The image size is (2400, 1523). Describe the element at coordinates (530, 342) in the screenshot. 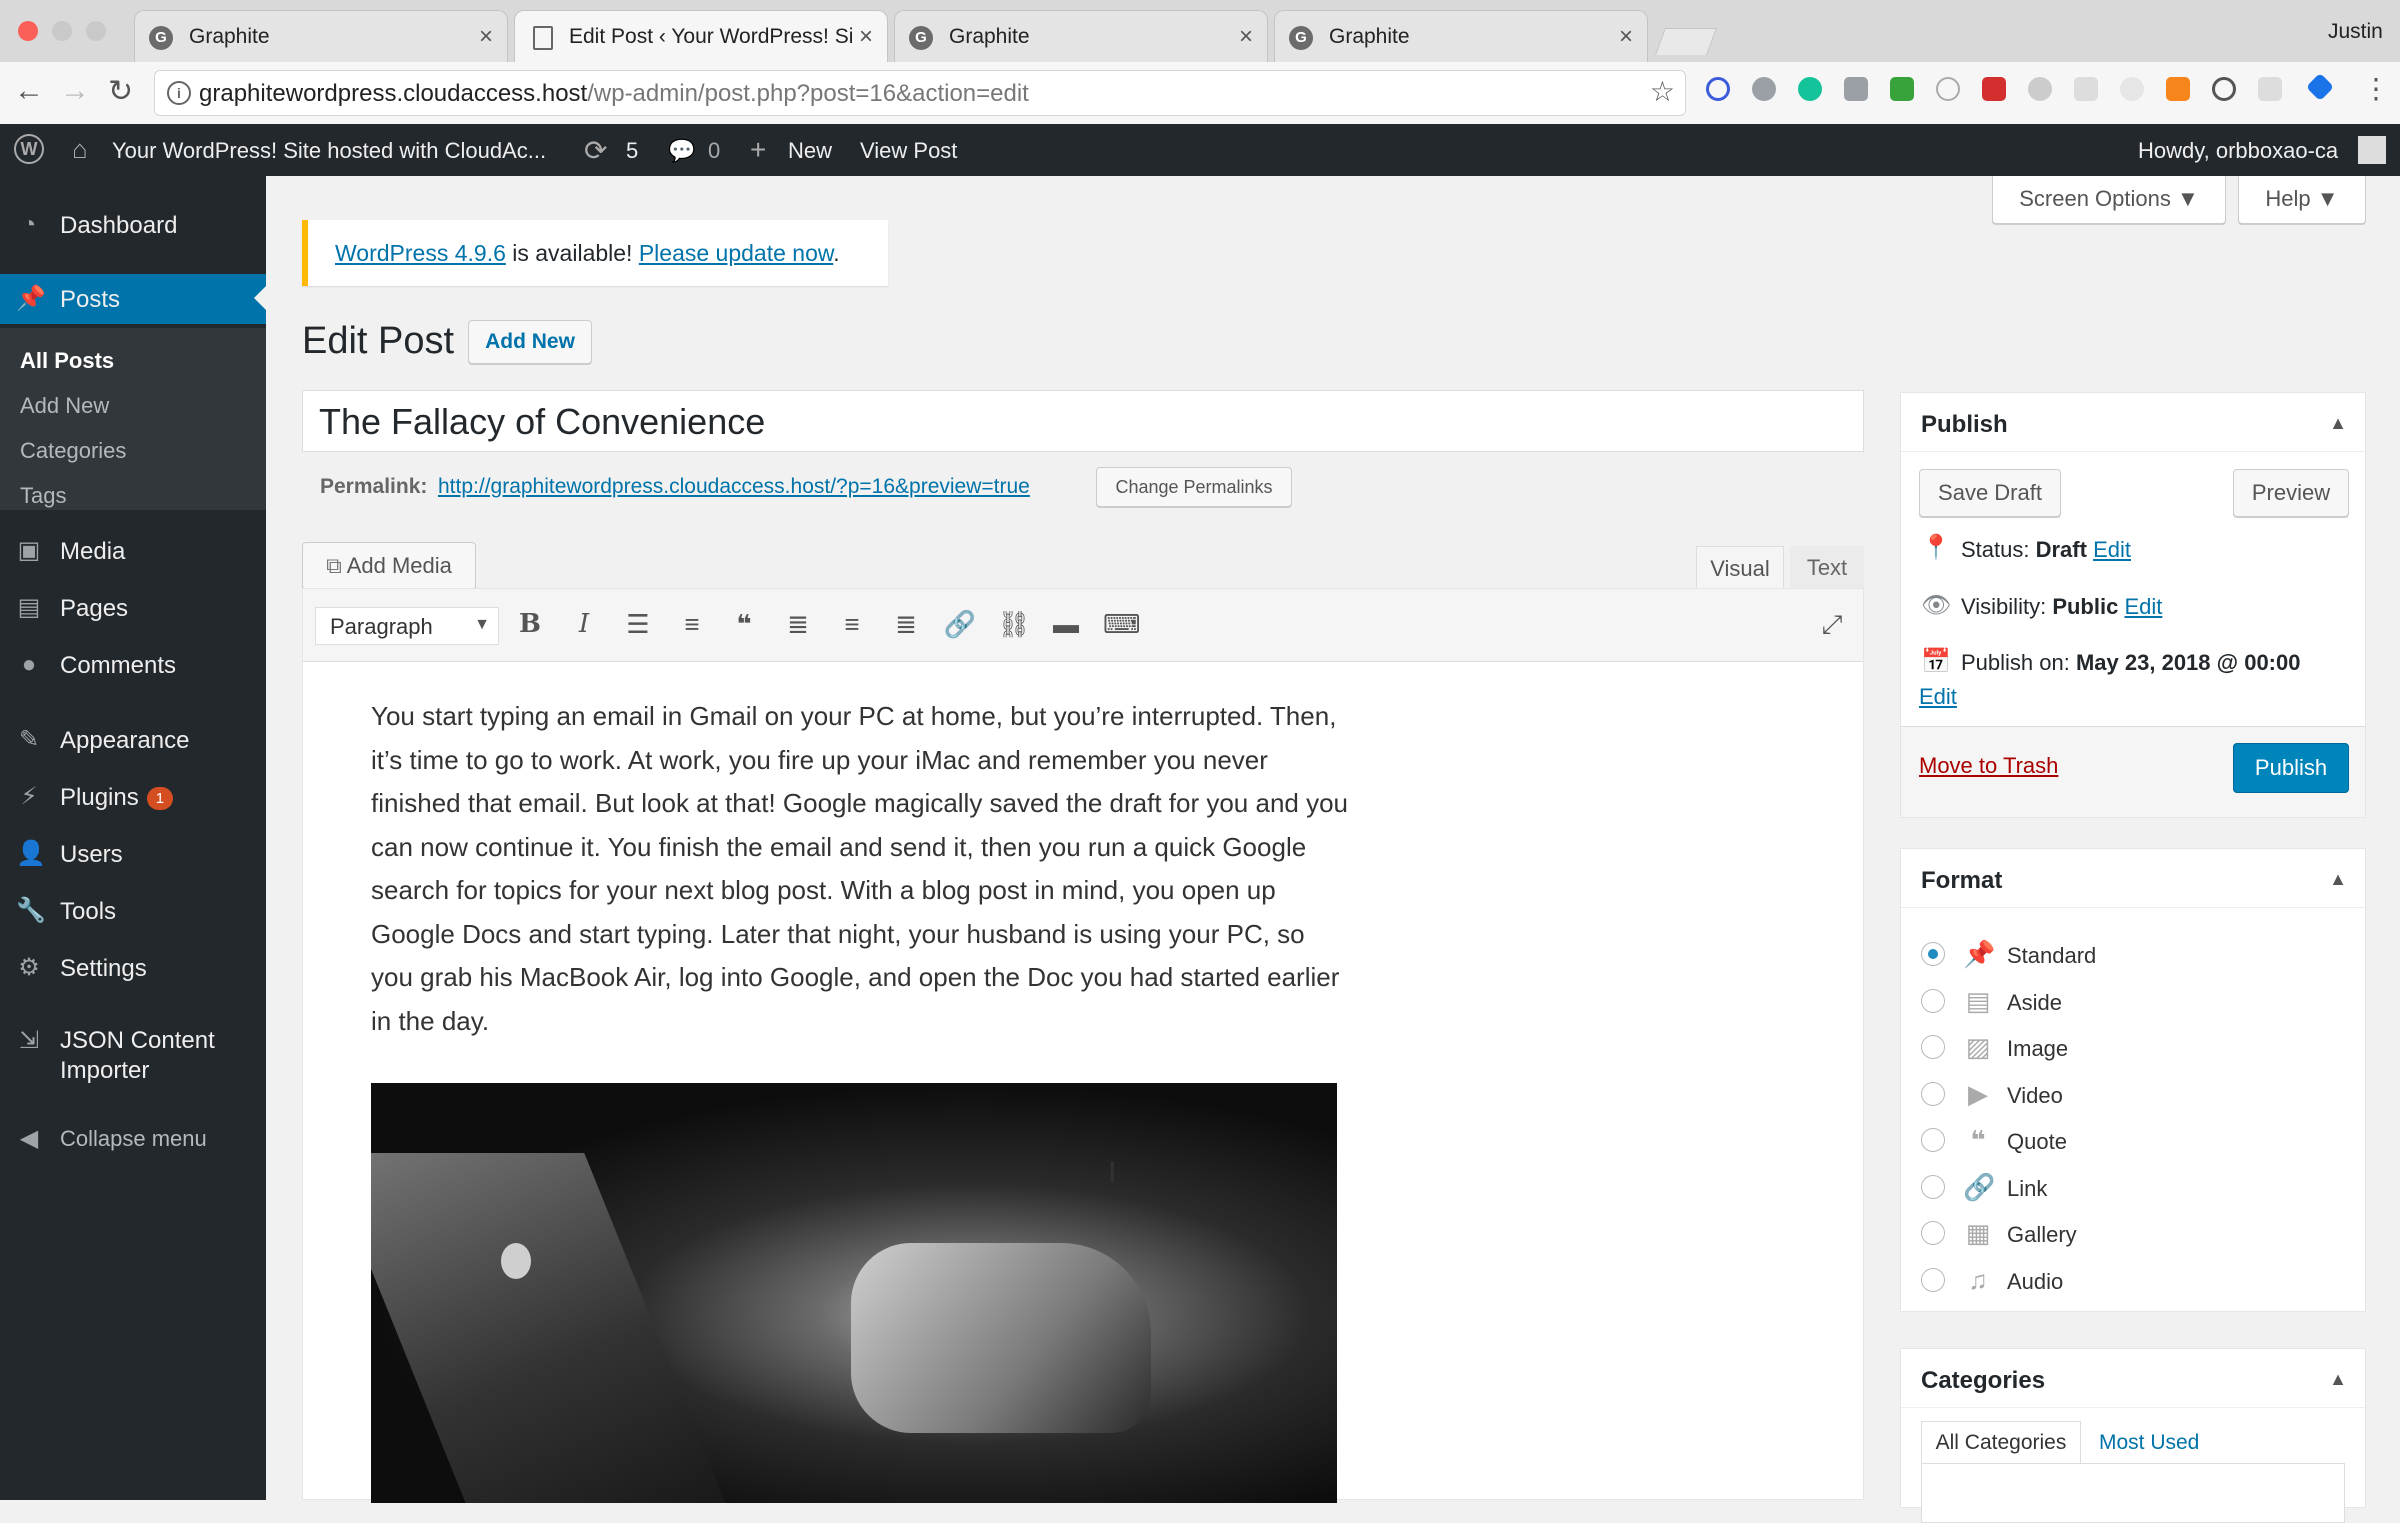

I see `add-new-post-button: Add New` at that location.